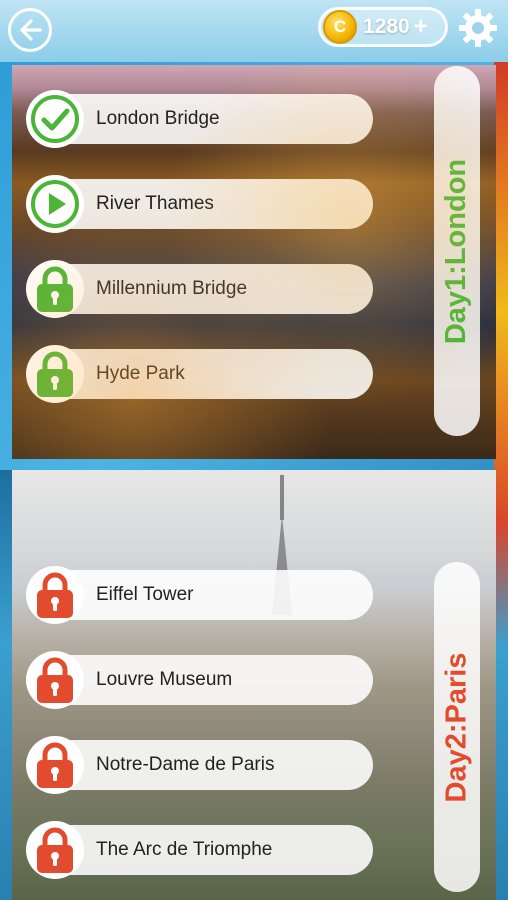 This screenshot has width=508, height=900. I want to click on play-icon, so click(55, 204).